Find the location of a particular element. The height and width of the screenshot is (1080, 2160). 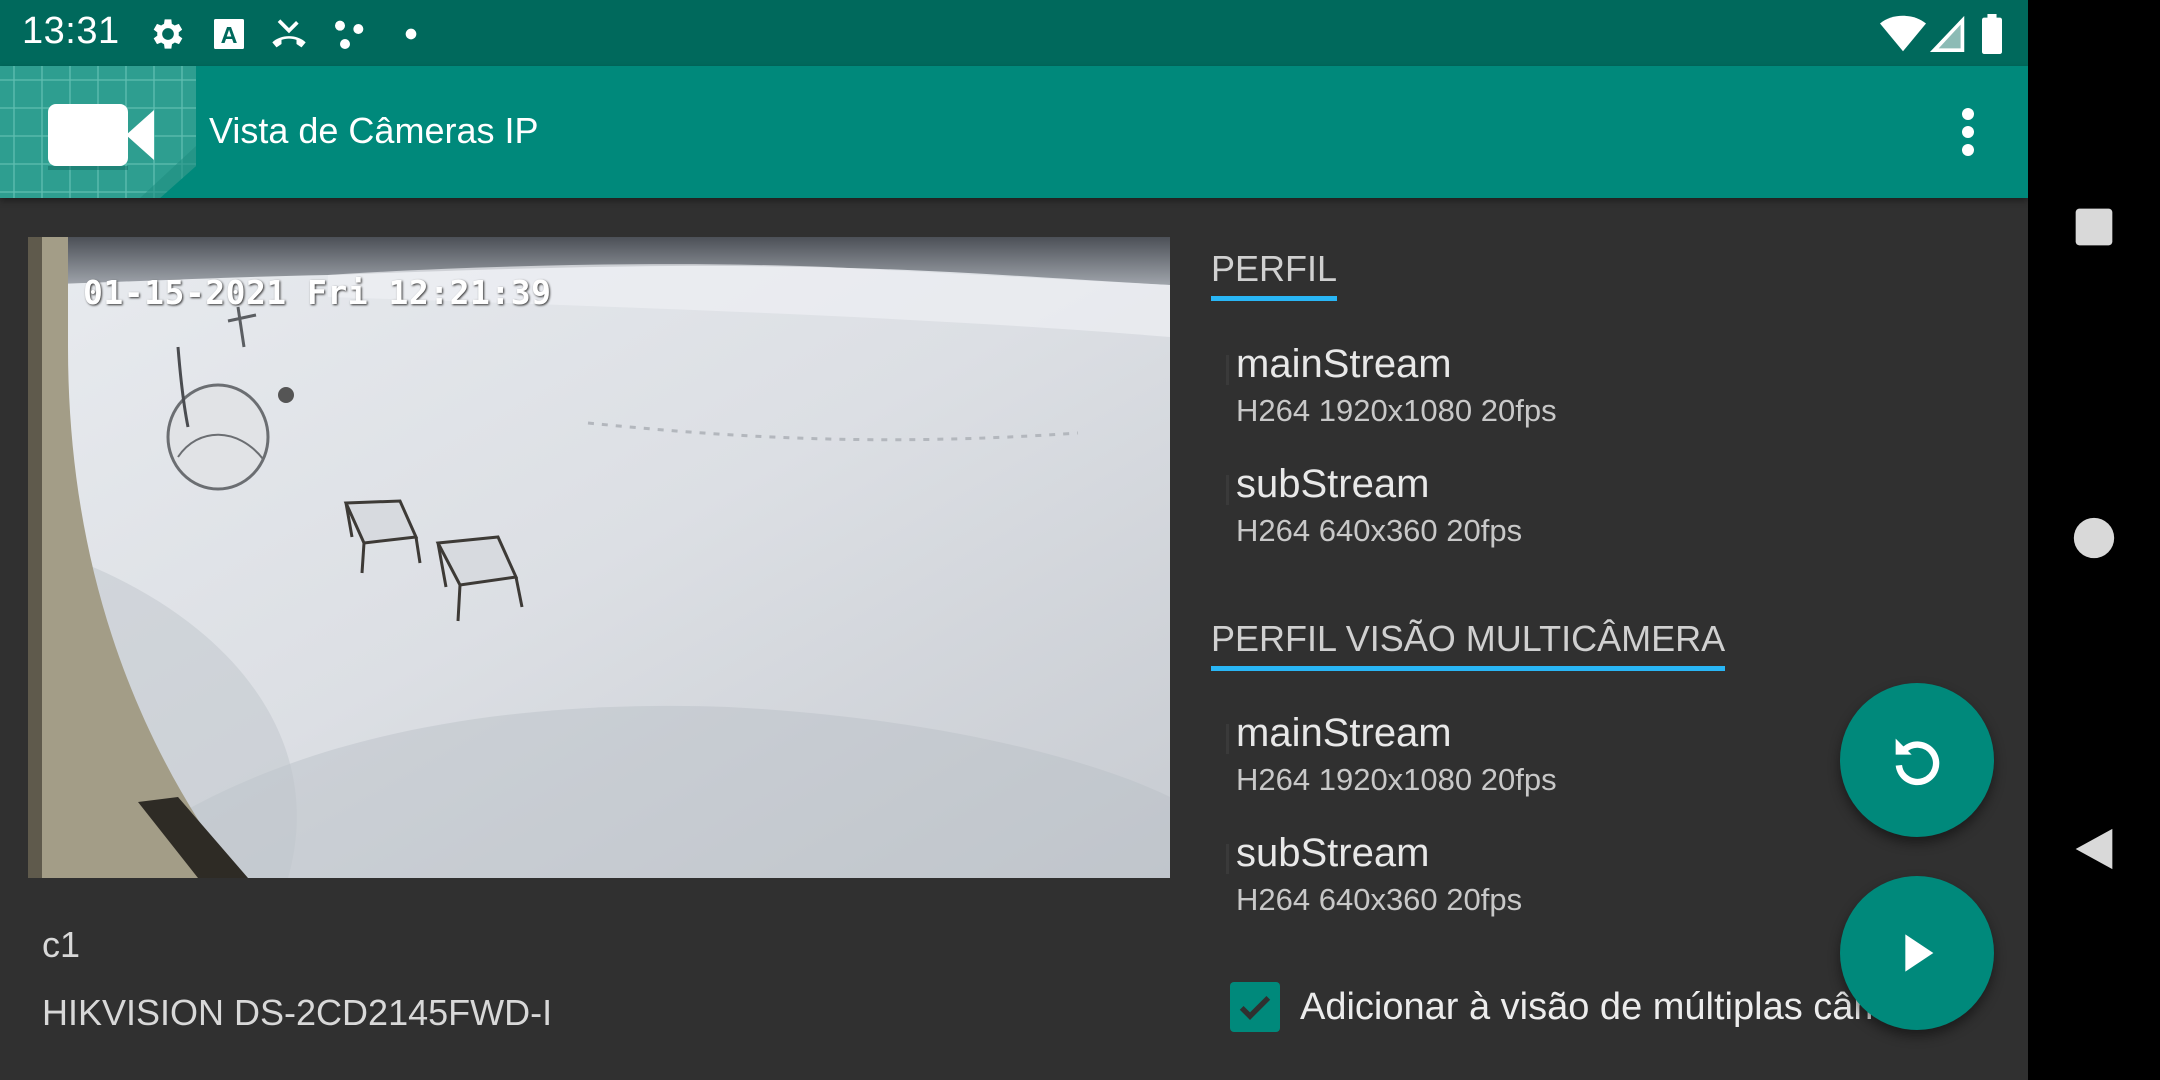

back-button is located at coordinates (2094, 849).